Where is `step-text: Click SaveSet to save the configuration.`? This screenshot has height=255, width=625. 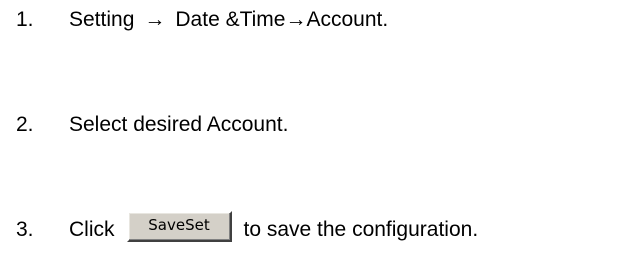 step-text: Click SaveSet to save the configuration. is located at coordinates (274, 228).